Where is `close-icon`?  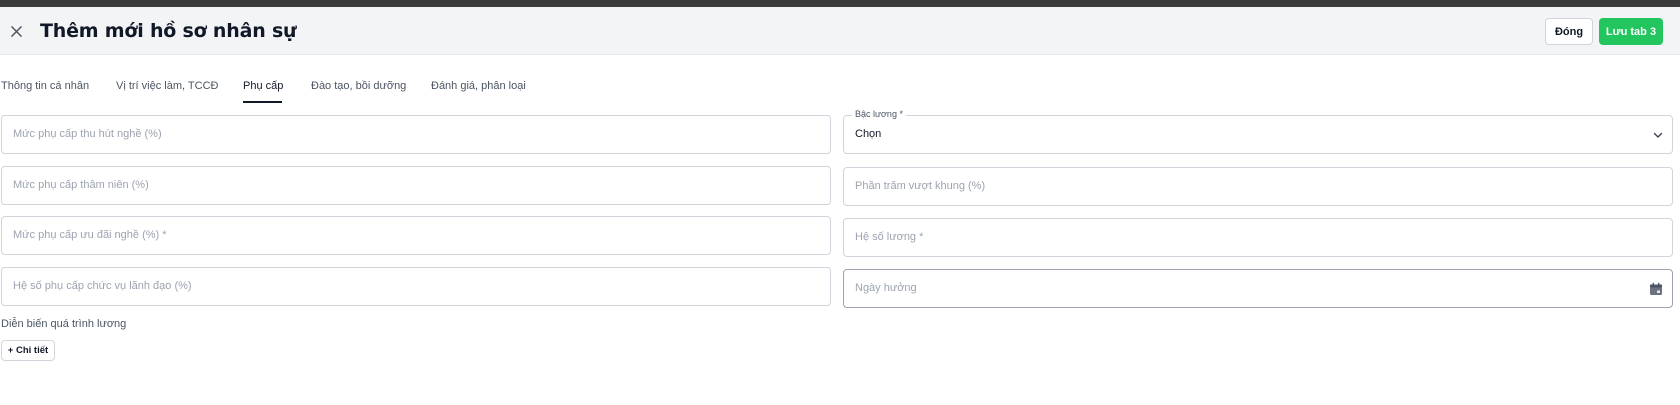 close-icon is located at coordinates (16, 31).